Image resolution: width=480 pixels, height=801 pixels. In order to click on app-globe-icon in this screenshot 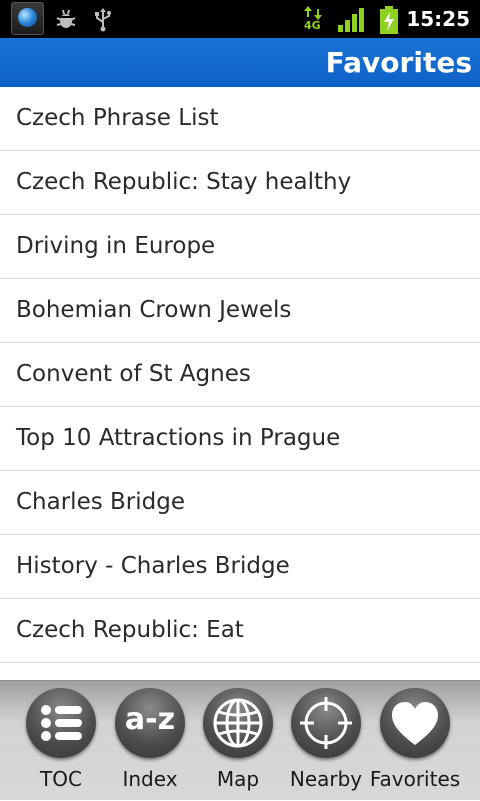, I will do `click(27, 18)`.